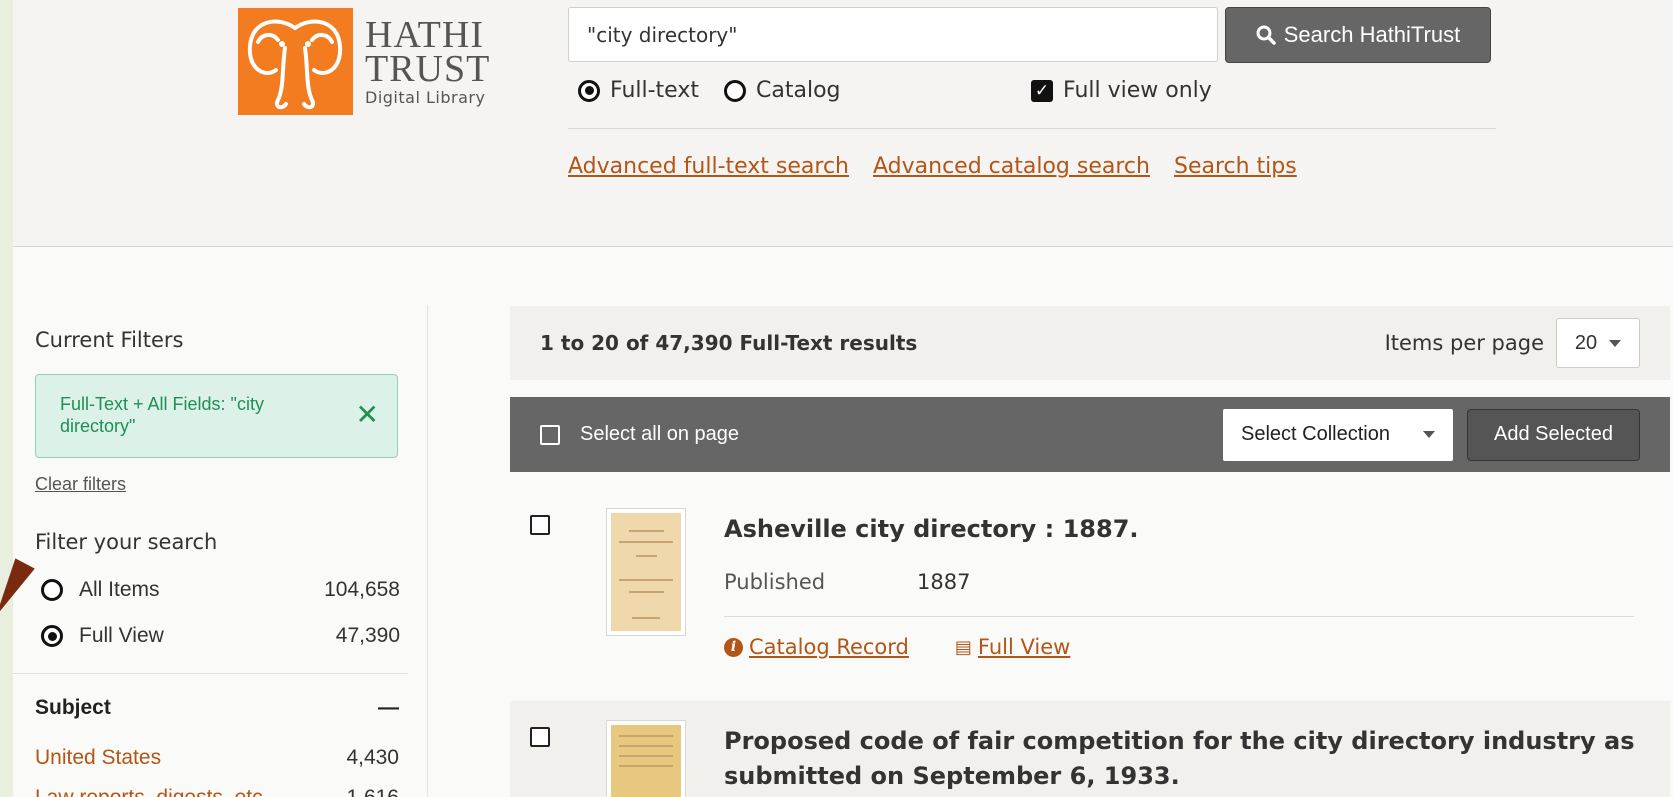  Describe the element at coordinates (424, 35) in the screenshot. I see `logo-line-hathi: HATHI` at that location.